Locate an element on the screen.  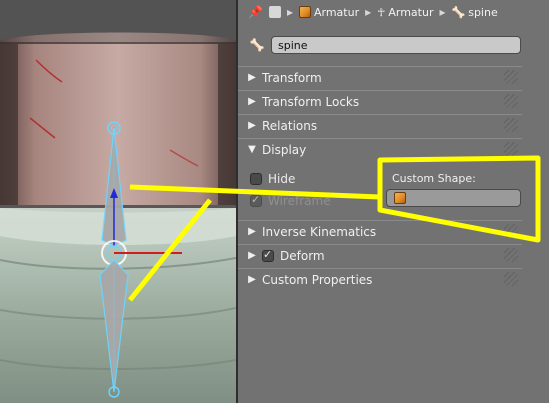
custom-shape-label: Custom Shape: is located at coordinates (434, 178).